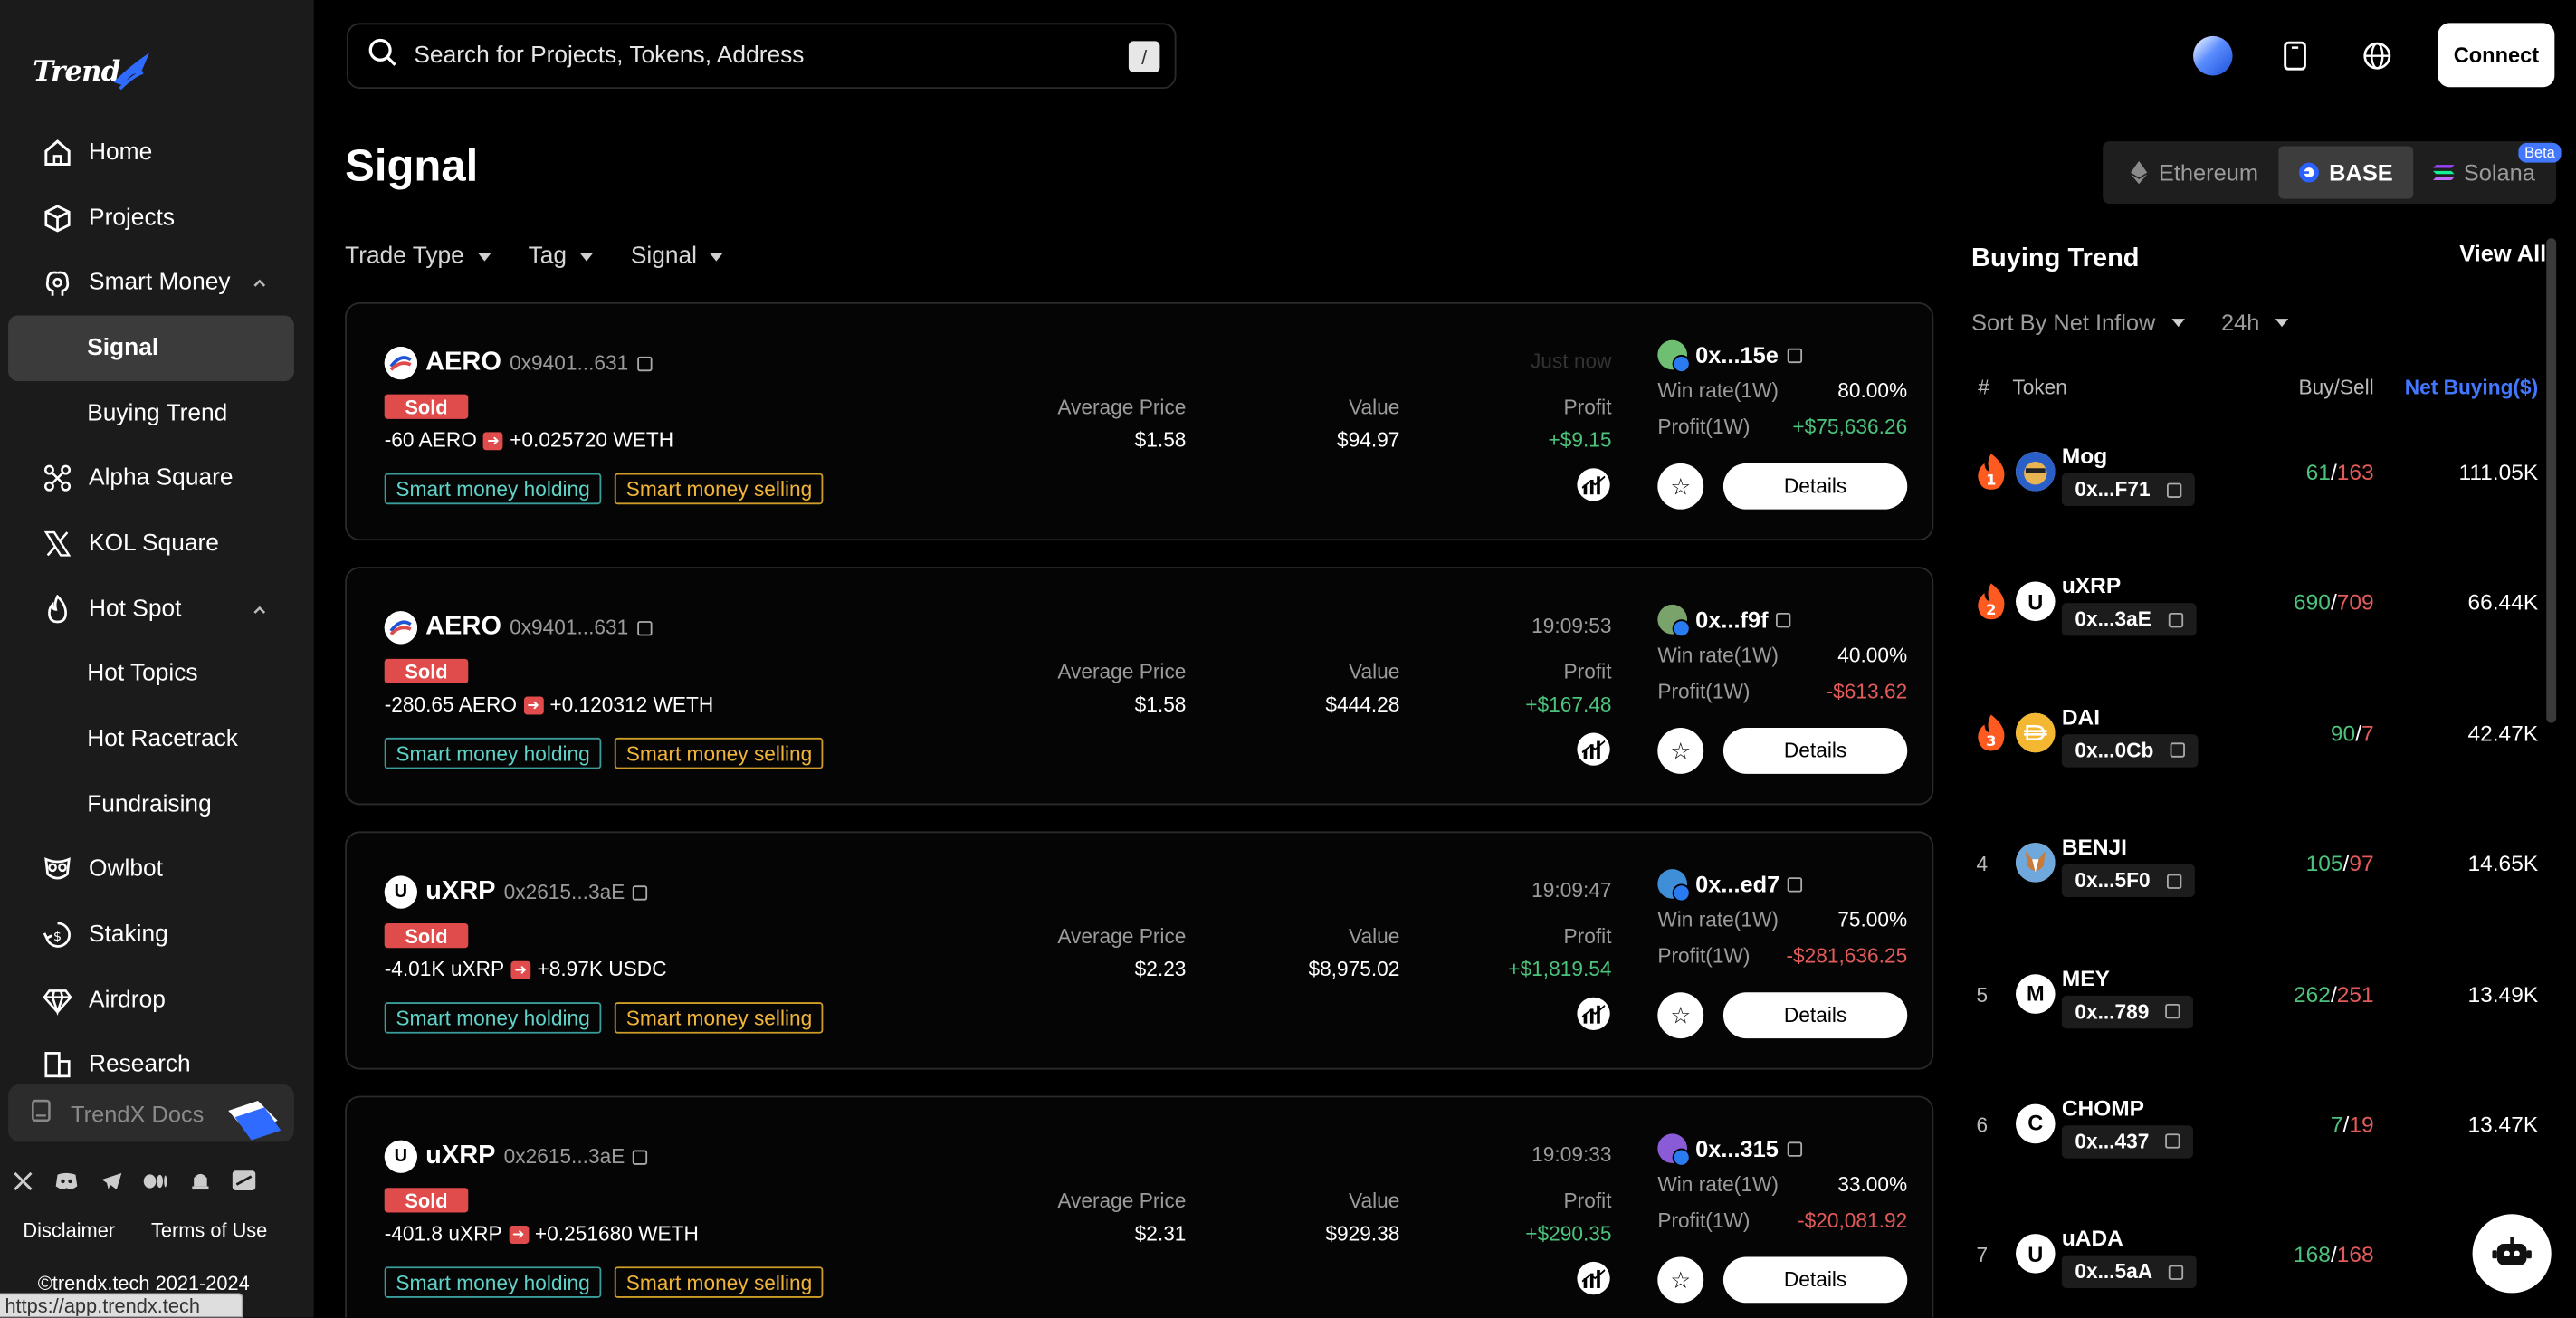  I want to click on period-dropdown: 24h, so click(2256, 322).